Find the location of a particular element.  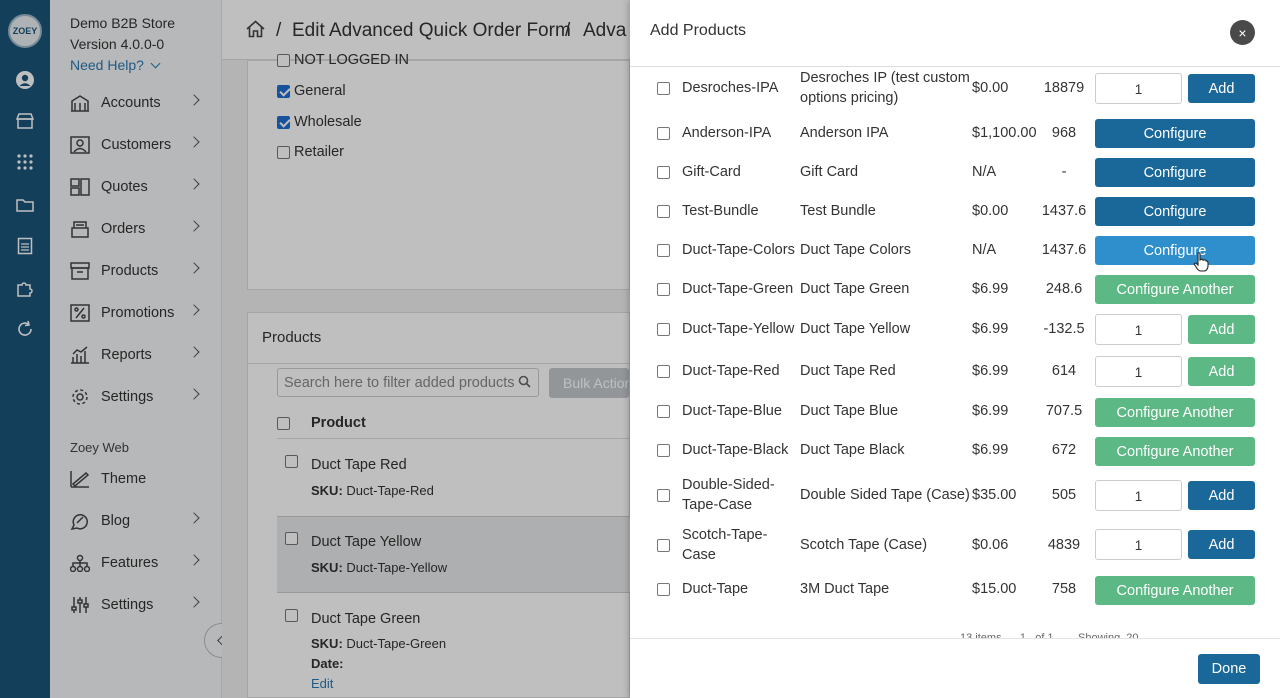

row-price: $15.00 is located at coordinates (994, 589).